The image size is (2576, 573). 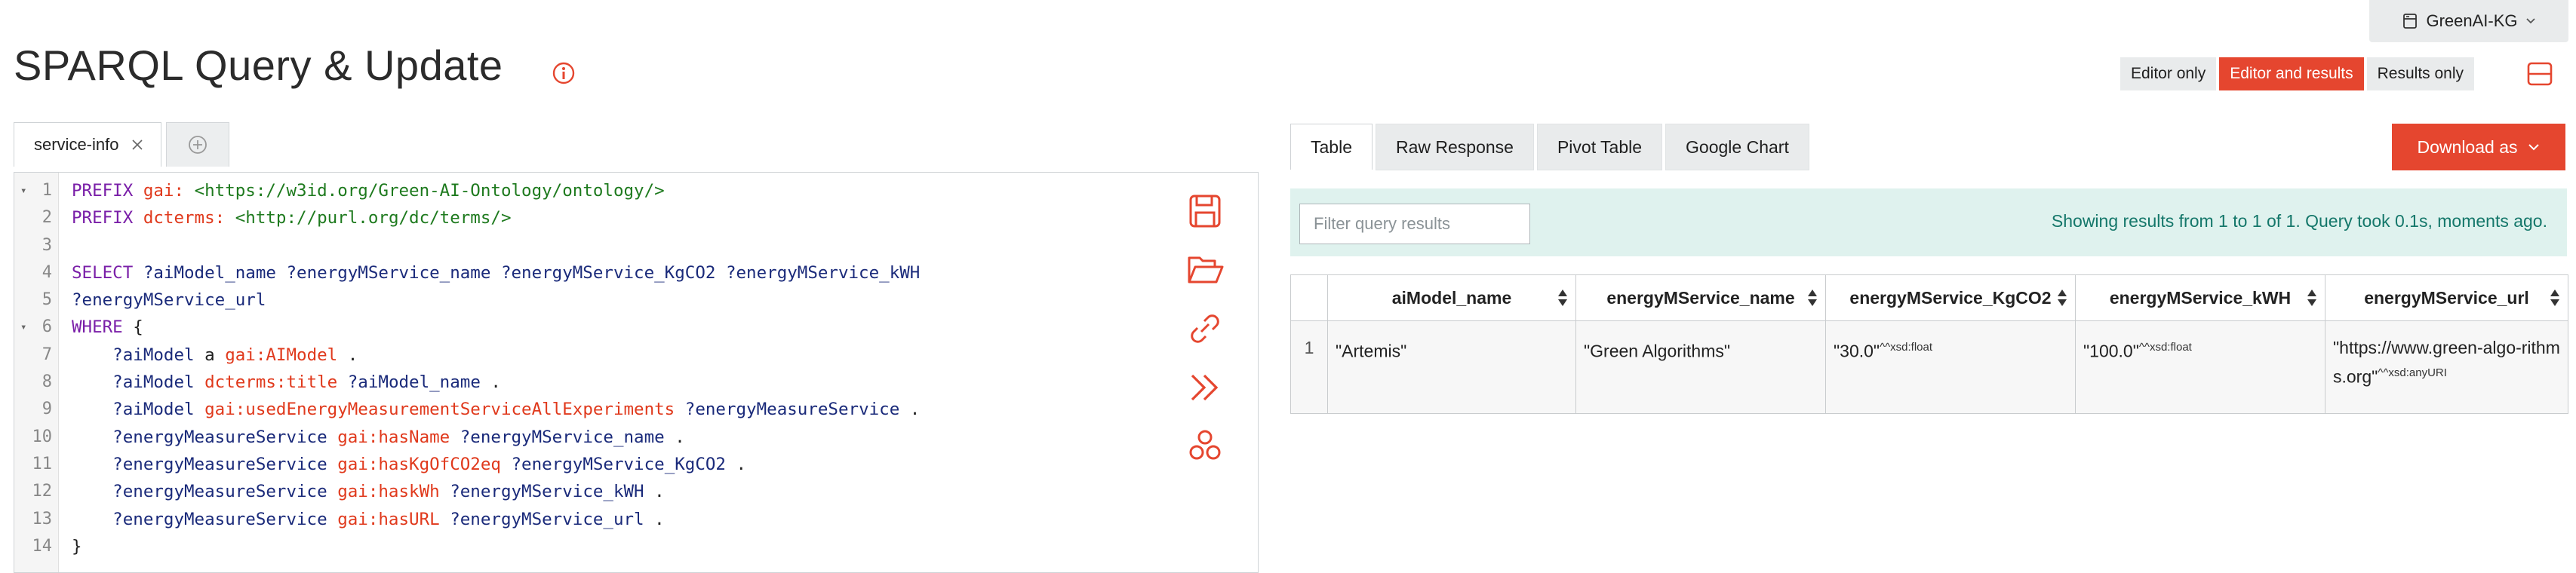 I want to click on chevron-down-icon, so click(x=2534, y=147).